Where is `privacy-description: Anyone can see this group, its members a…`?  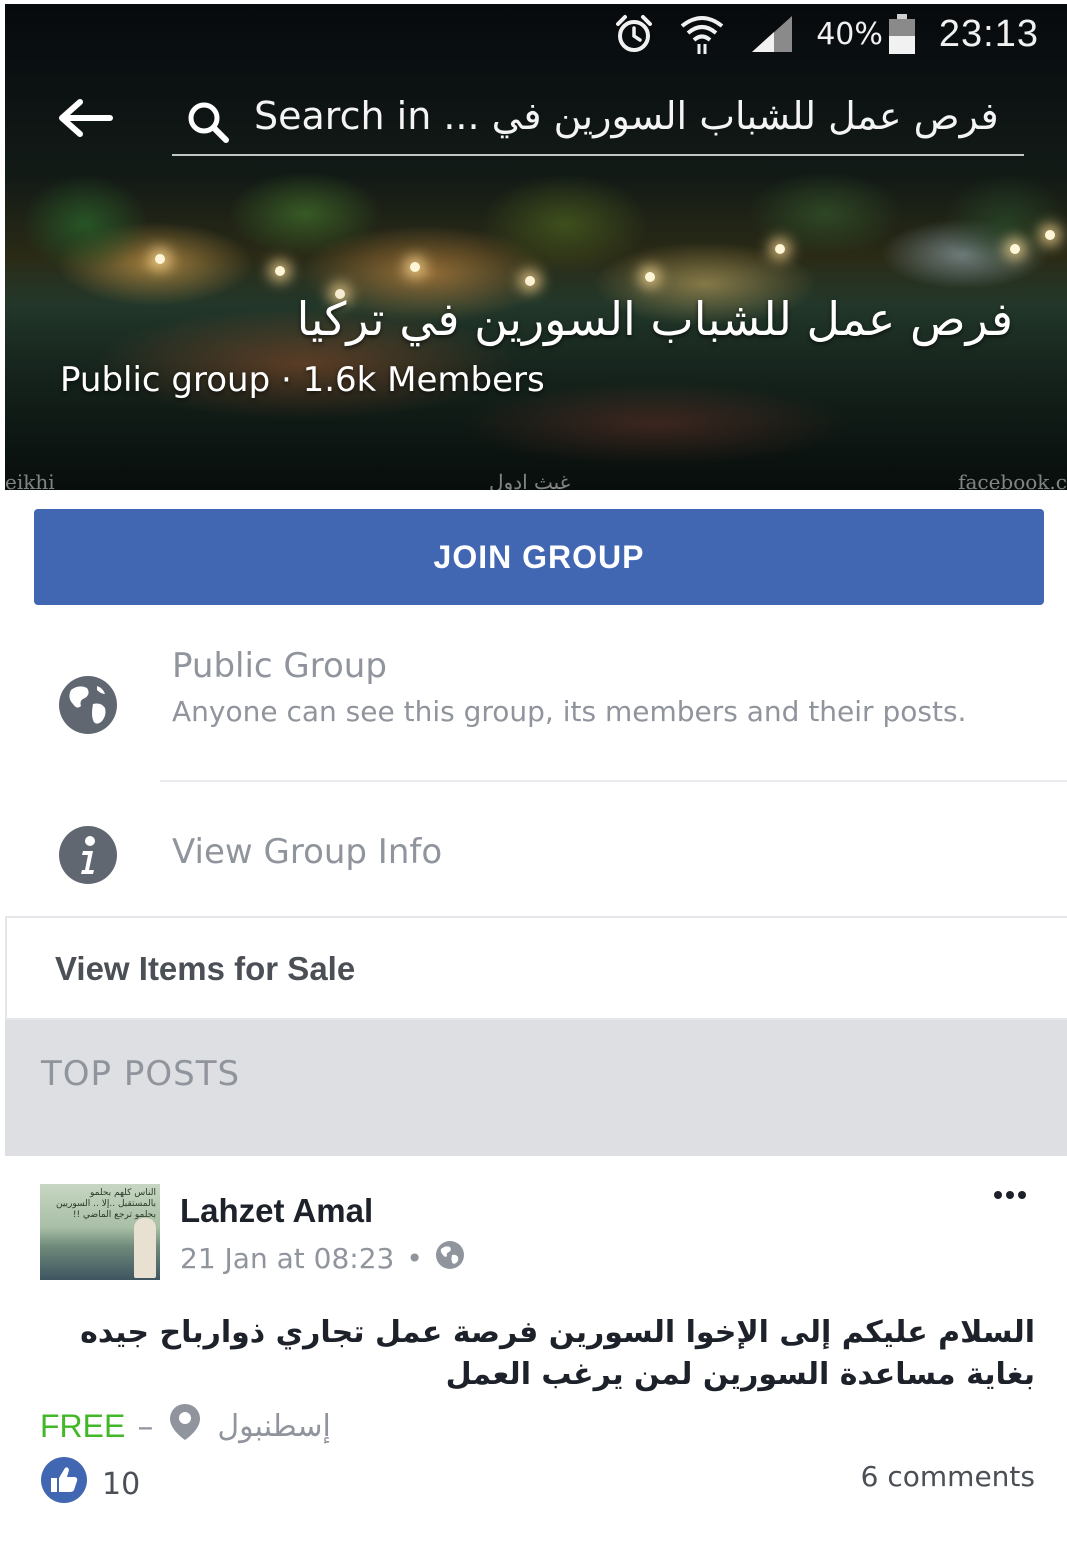 privacy-description: Anyone can see this group, its members a… is located at coordinates (569, 711).